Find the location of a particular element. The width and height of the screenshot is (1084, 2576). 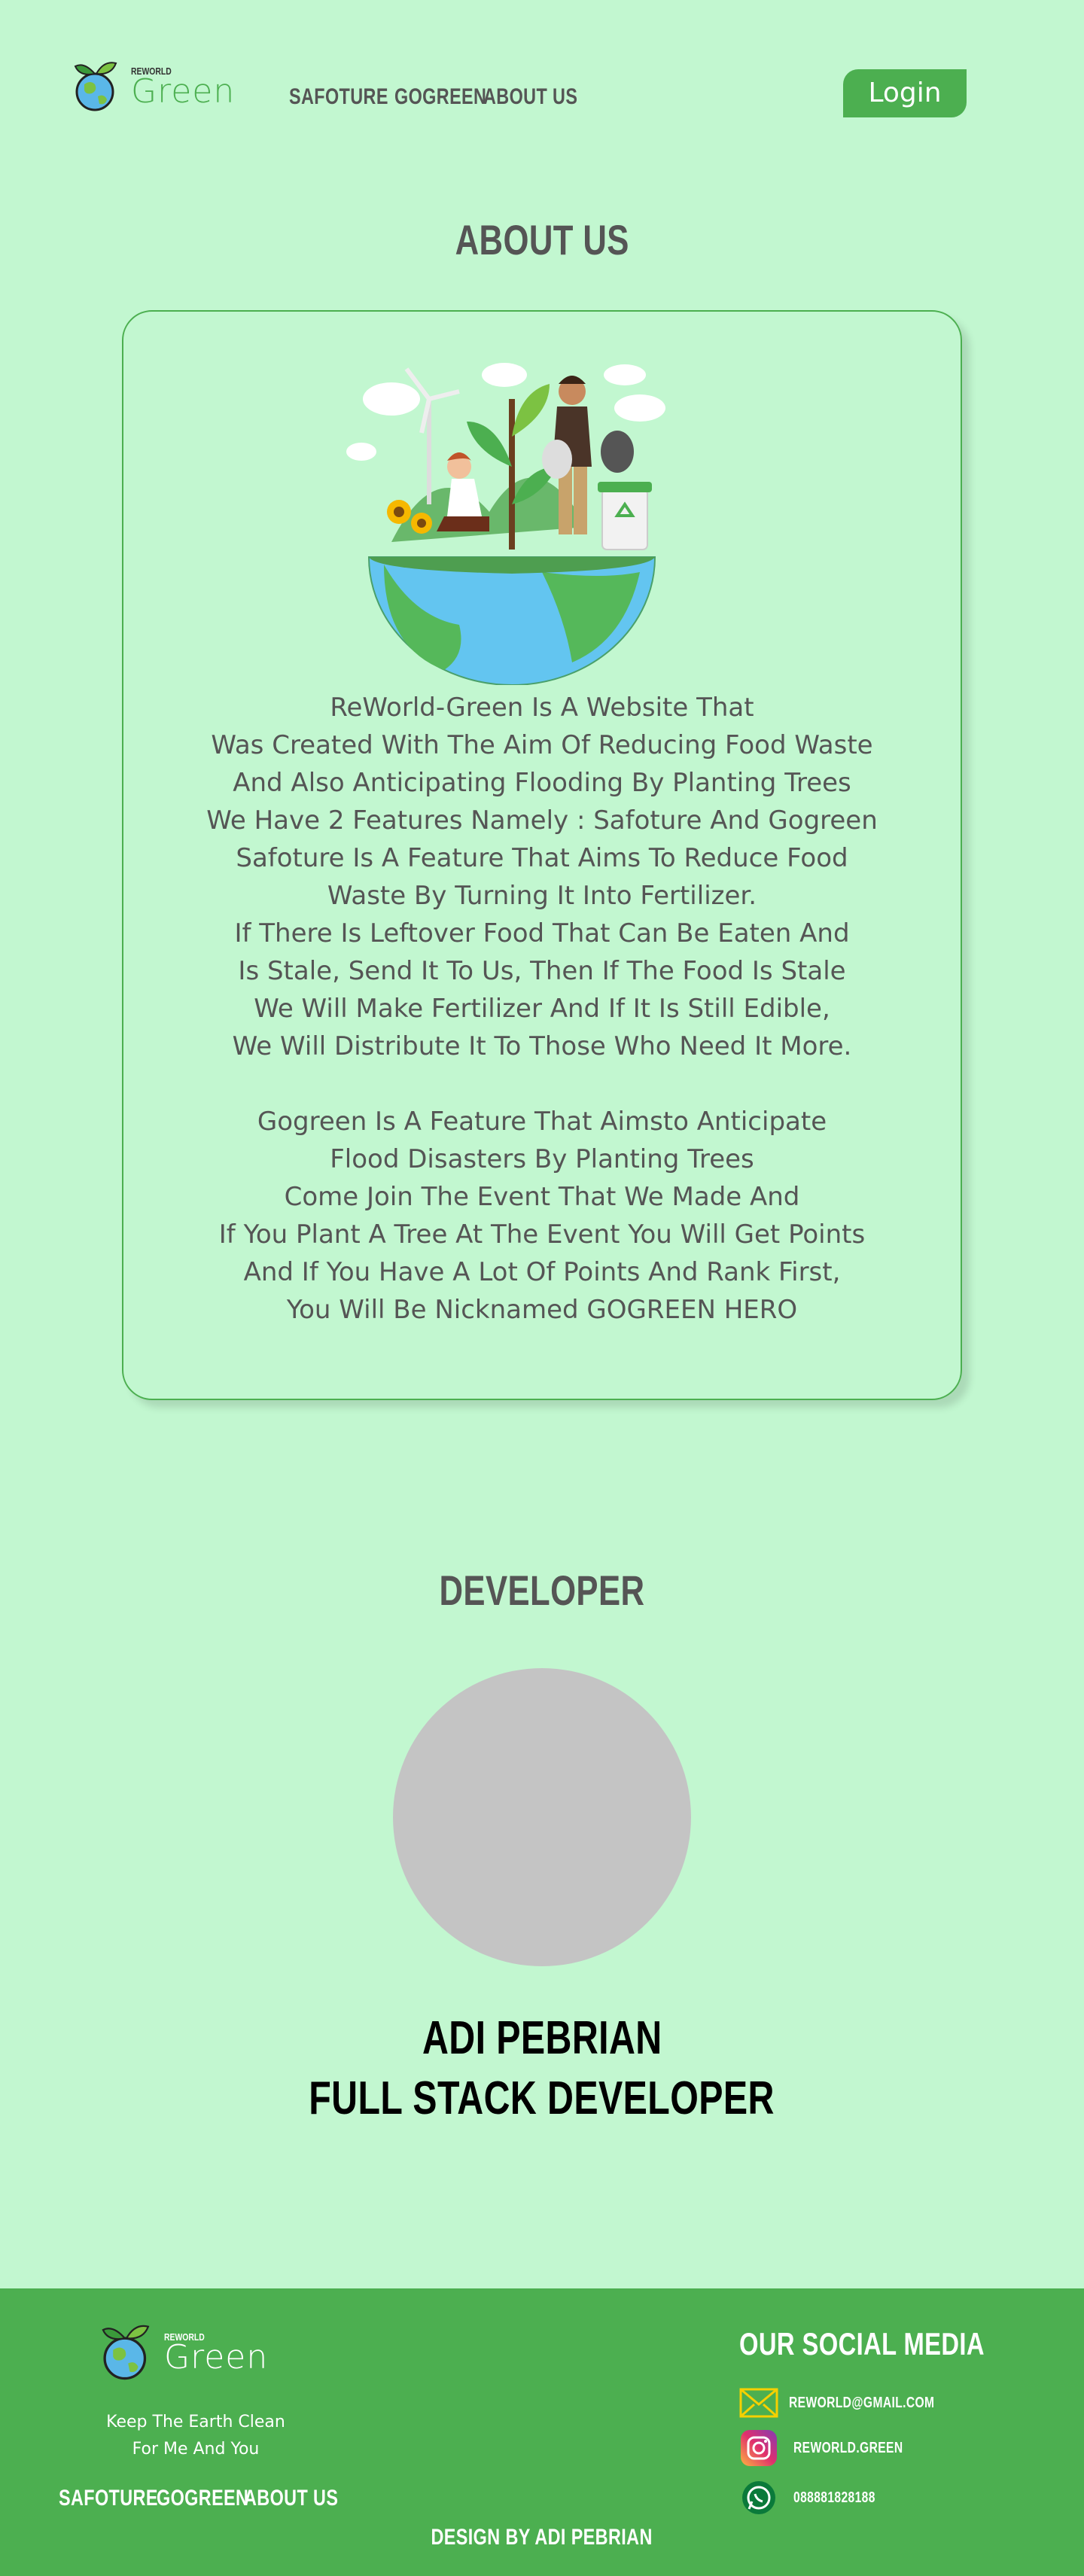

developer-name-wrap: ADI PEBRIAN is located at coordinates (542, 2038).